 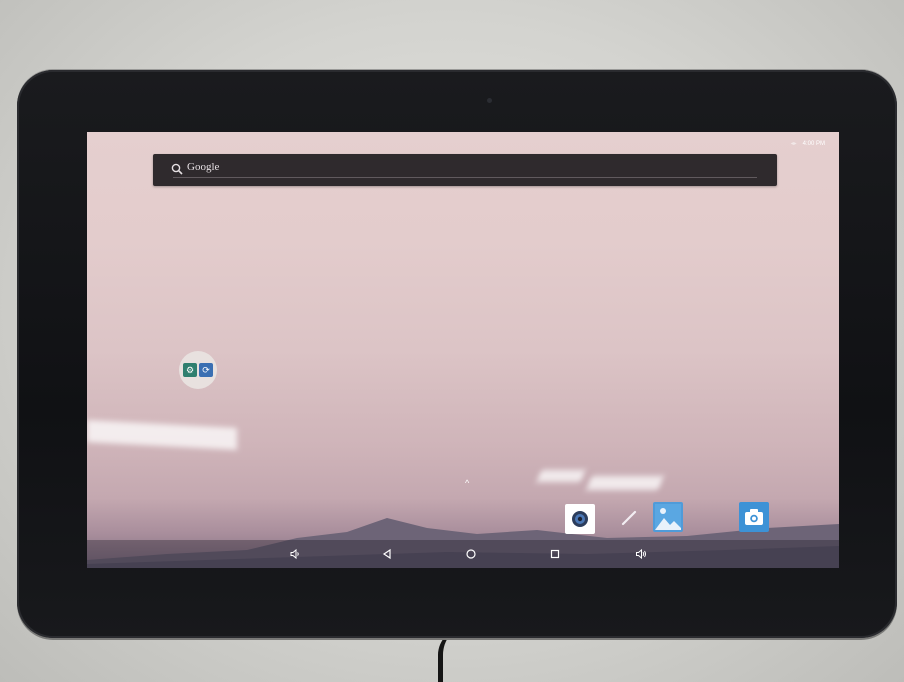 What do you see at coordinates (198, 370) in the screenshot?
I see `app-folder: ⚙ ⟳` at bounding box center [198, 370].